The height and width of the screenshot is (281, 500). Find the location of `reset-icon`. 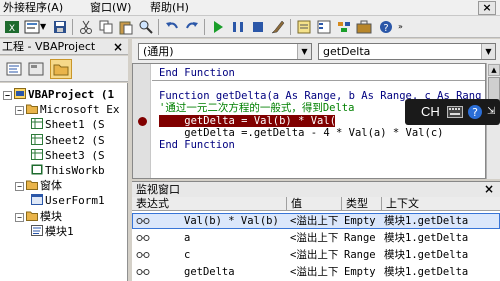

reset-icon is located at coordinates (258, 27).